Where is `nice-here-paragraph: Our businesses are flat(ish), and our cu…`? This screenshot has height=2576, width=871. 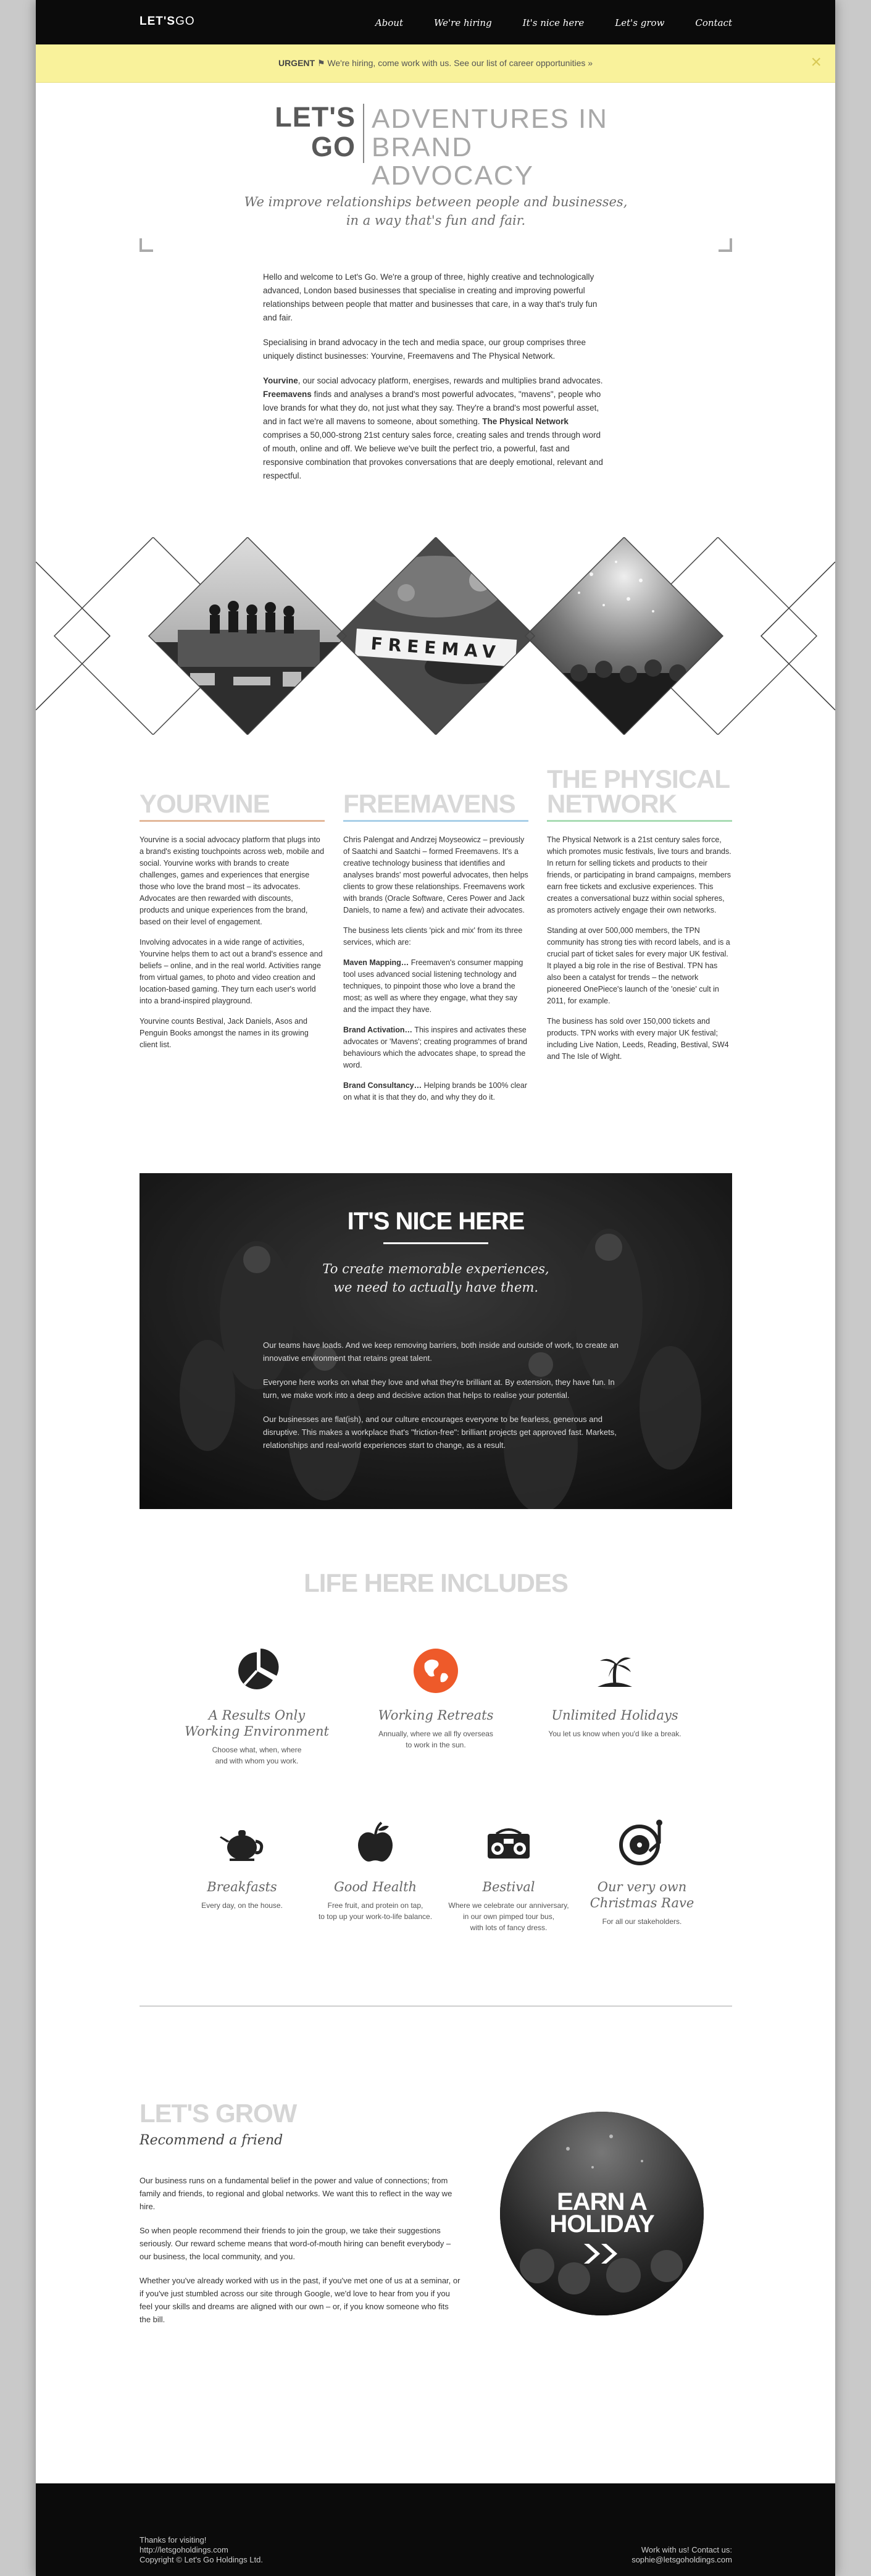 nice-here-paragraph: Our businesses are flat(ish), and our cu… is located at coordinates (440, 1432).